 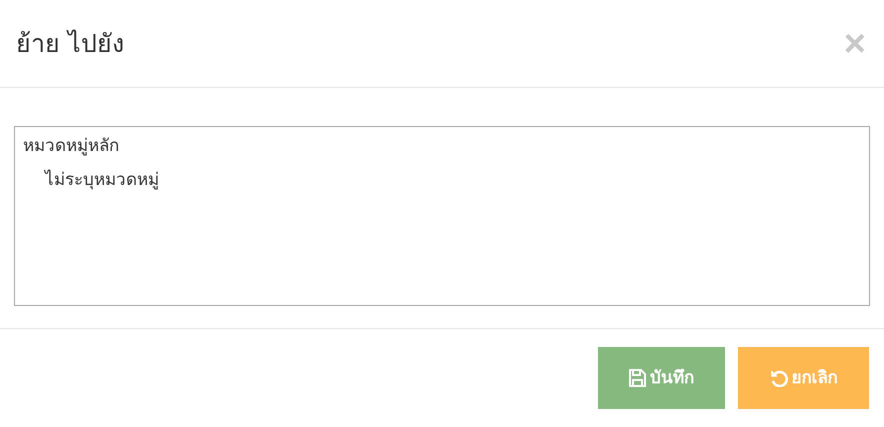 What do you see at coordinates (70, 44) in the screenshot?
I see `dialog-title: ย้าย ไปยัง` at bounding box center [70, 44].